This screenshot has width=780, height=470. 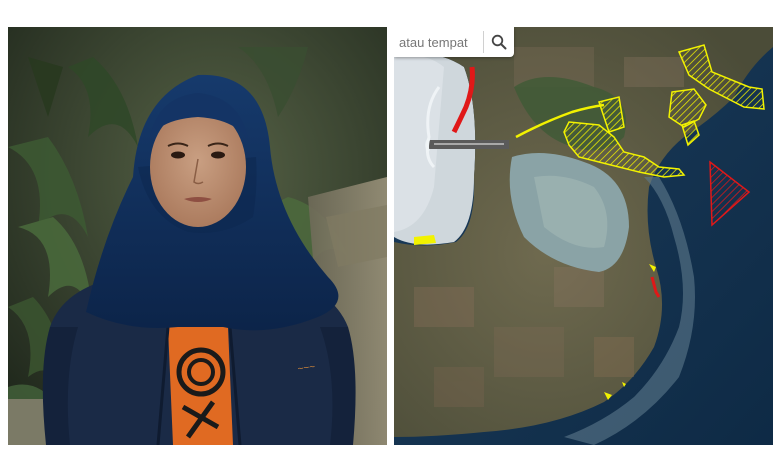 I want to click on search-icon, so click(x=499, y=42).